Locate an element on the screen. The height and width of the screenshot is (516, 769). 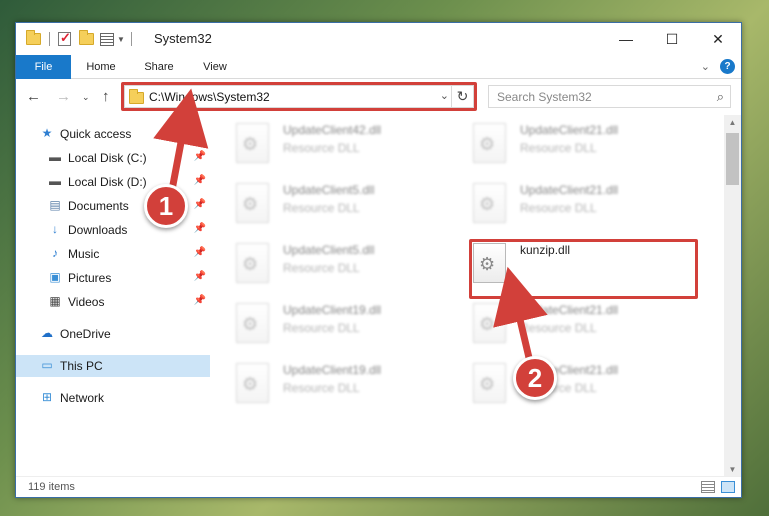
cloud-icon: ☁ is located at coordinates (47, 333).